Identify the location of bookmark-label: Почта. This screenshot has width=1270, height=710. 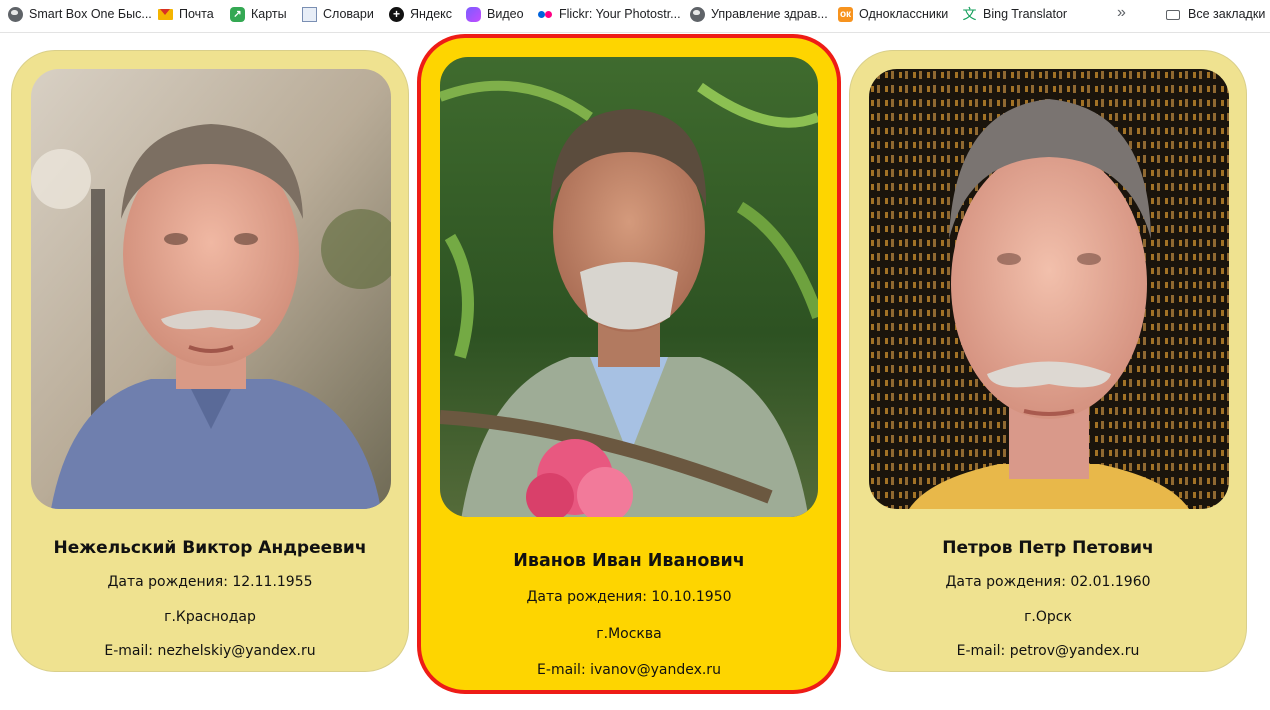
(196, 14).